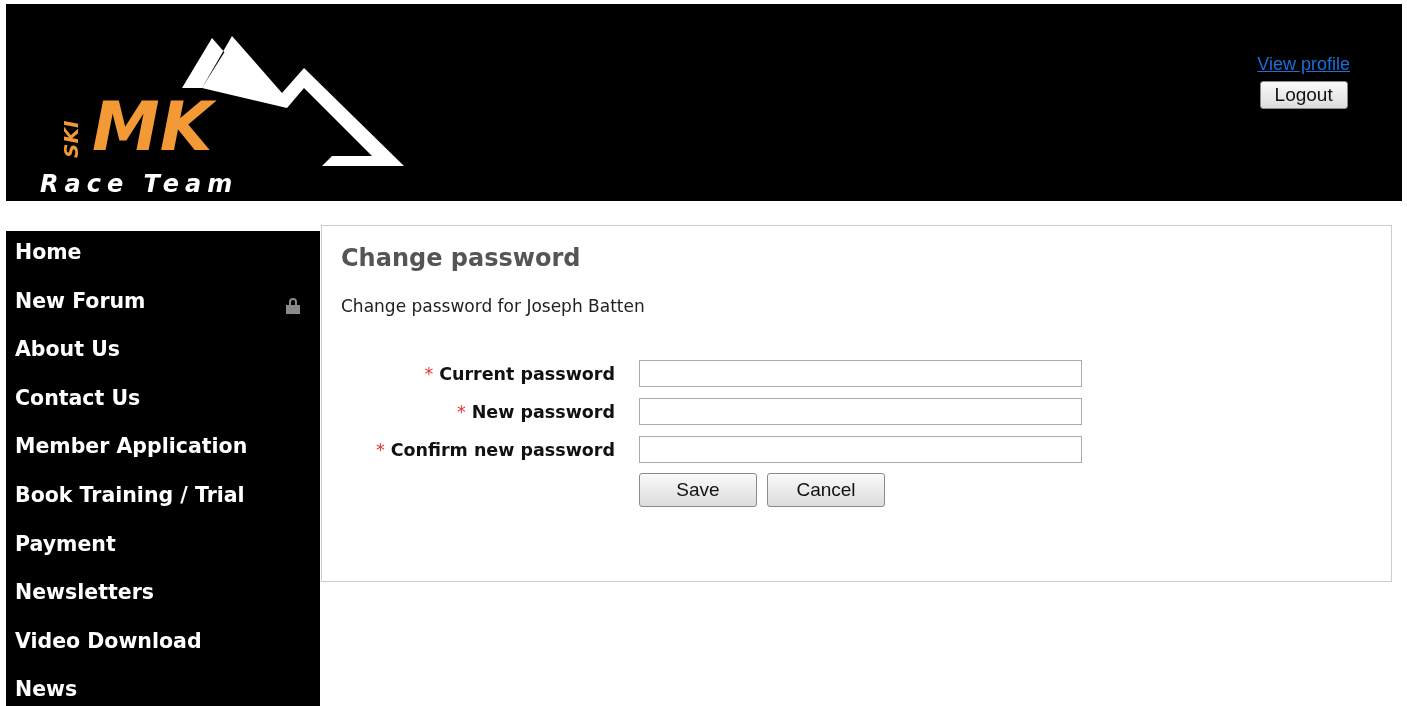  I want to click on sidebar-item: New Forum, so click(80, 300).